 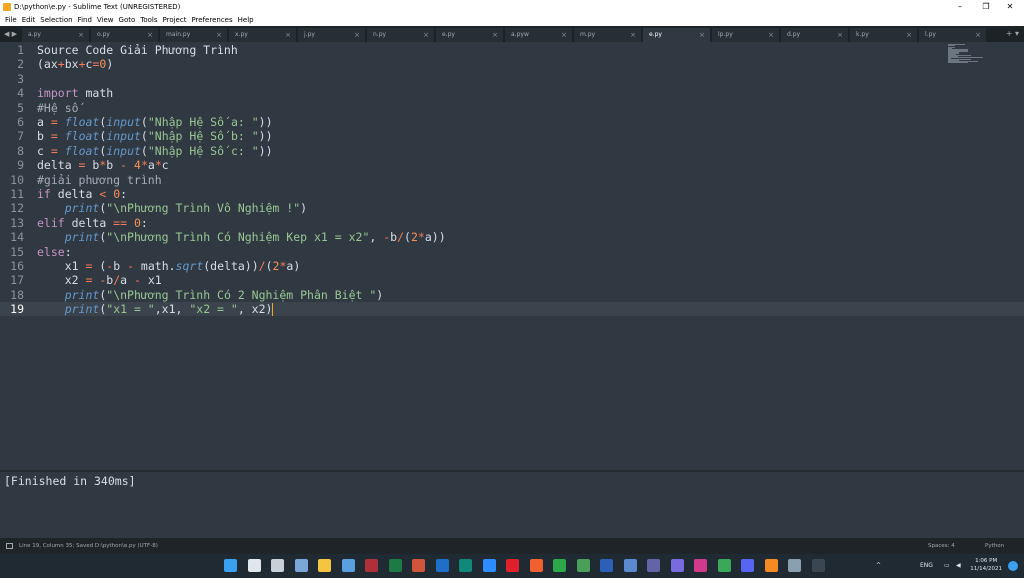 I want to click on code-token: "\nPhương Trình Vô Nghiệm !", so click(x=203, y=208).